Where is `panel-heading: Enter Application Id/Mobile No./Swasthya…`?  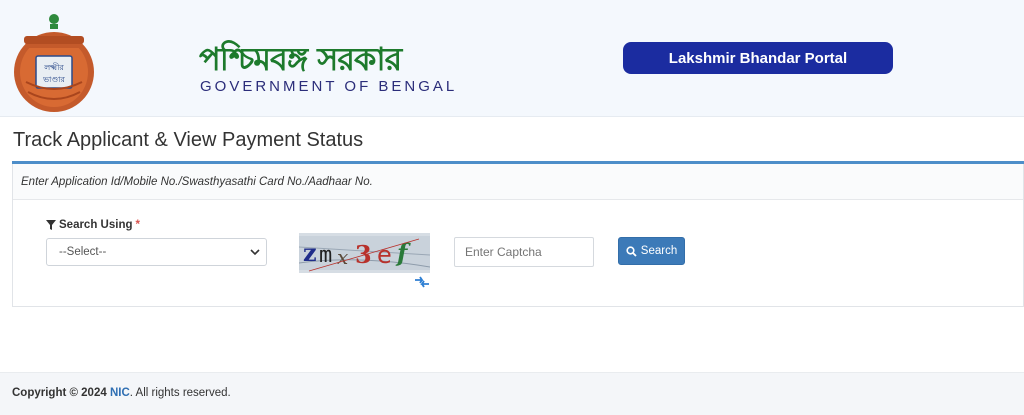
panel-heading: Enter Application Id/Mobile No./Swasthya… is located at coordinates (518, 182).